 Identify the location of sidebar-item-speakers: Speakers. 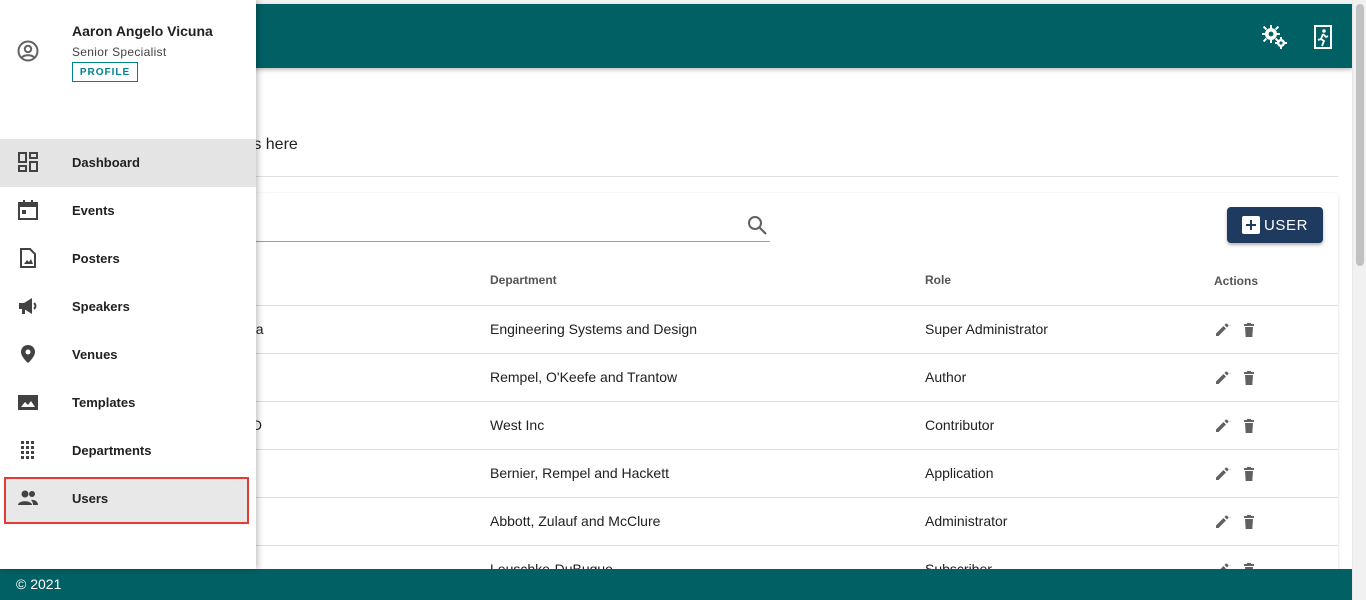
(128, 307).